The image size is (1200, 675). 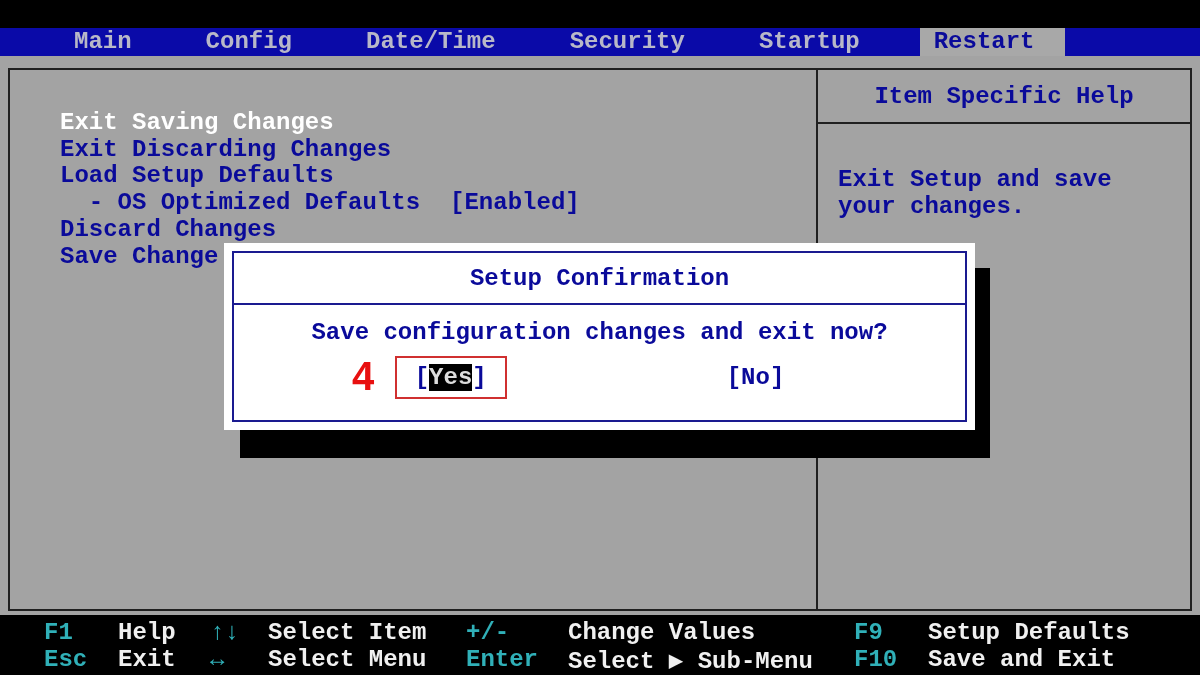 I want to click on key-action: Select Menu, so click(x=348, y=659).